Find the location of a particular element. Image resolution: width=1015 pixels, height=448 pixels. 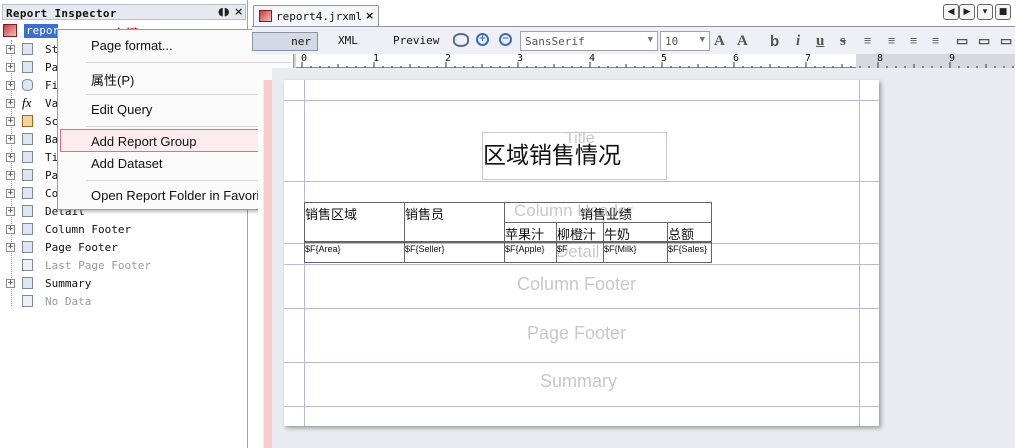

dropdown-icon: ▾ is located at coordinates (985, 12).